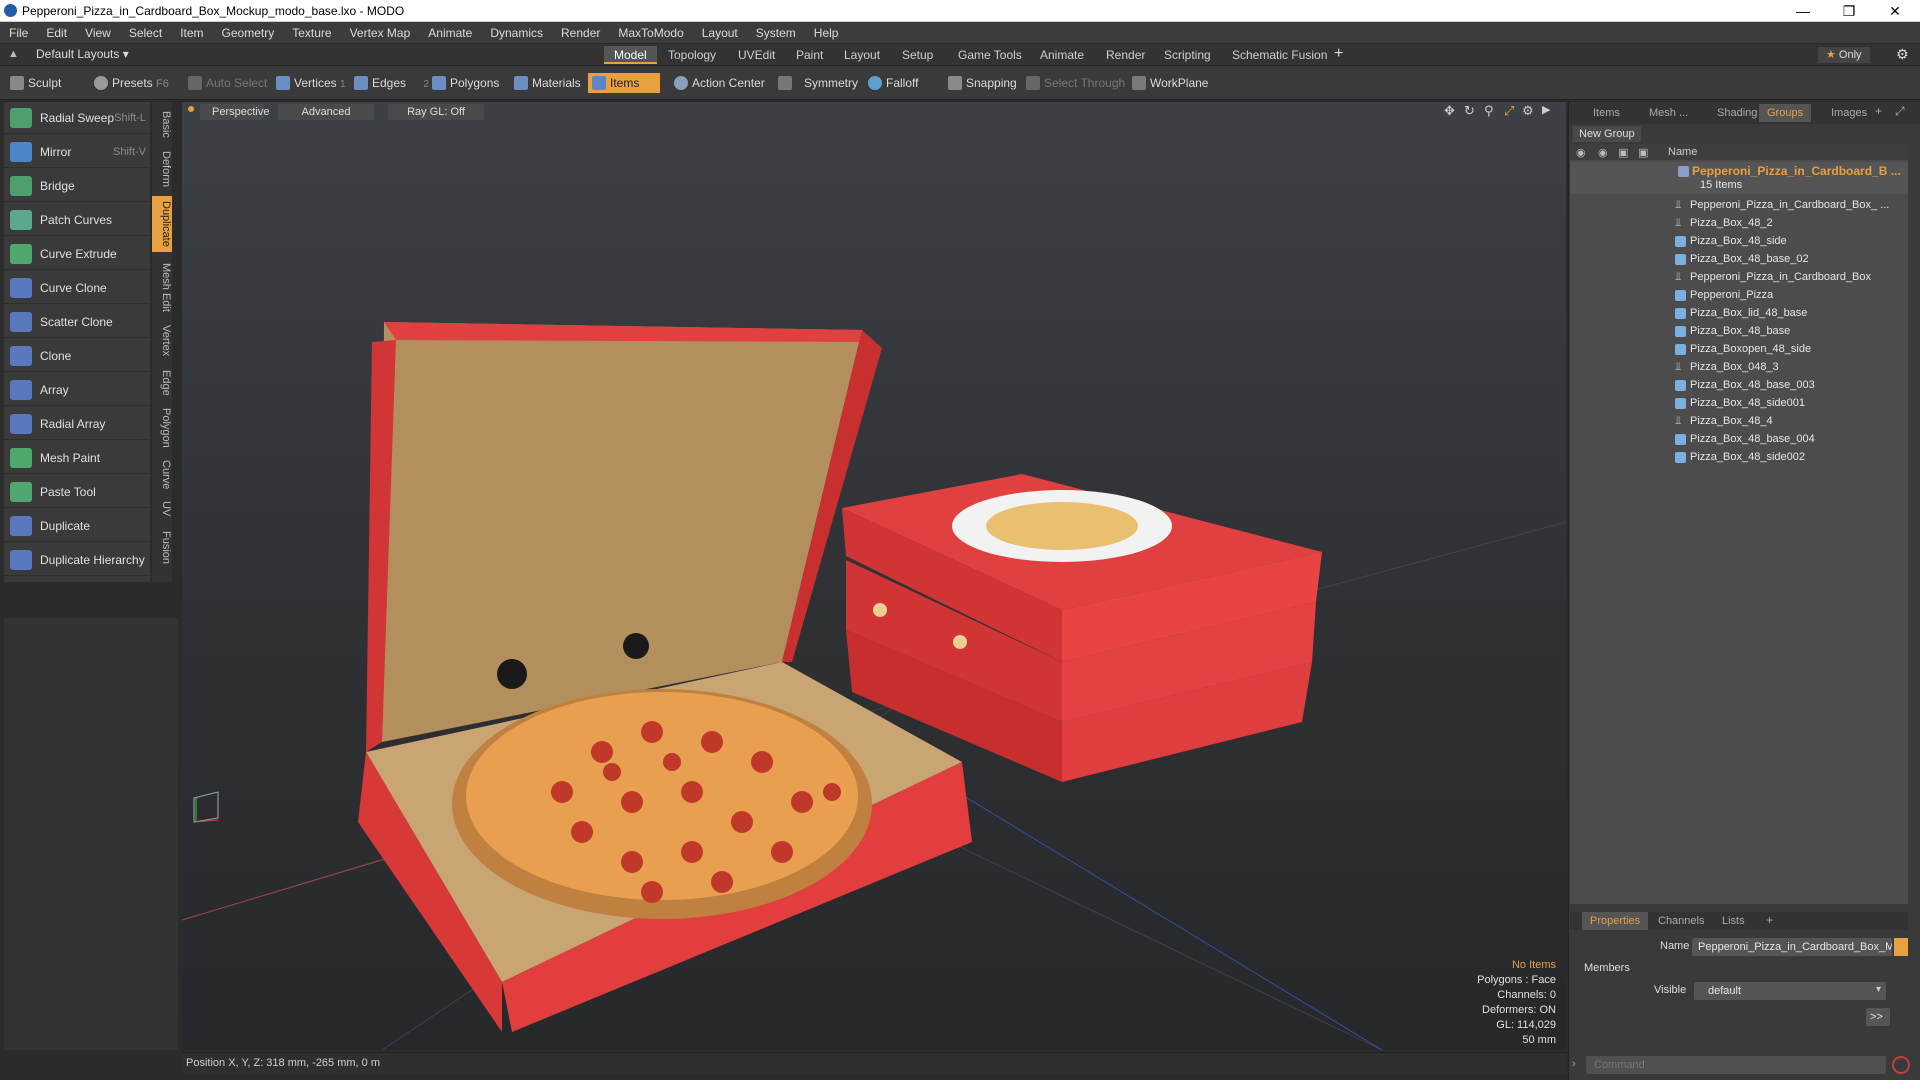 The width and height of the screenshot is (1920, 1080). Describe the element at coordinates (1739, 223) in the screenshot. I see `group-item-row: ⫫ Pizza_Box_48_2` at that location.